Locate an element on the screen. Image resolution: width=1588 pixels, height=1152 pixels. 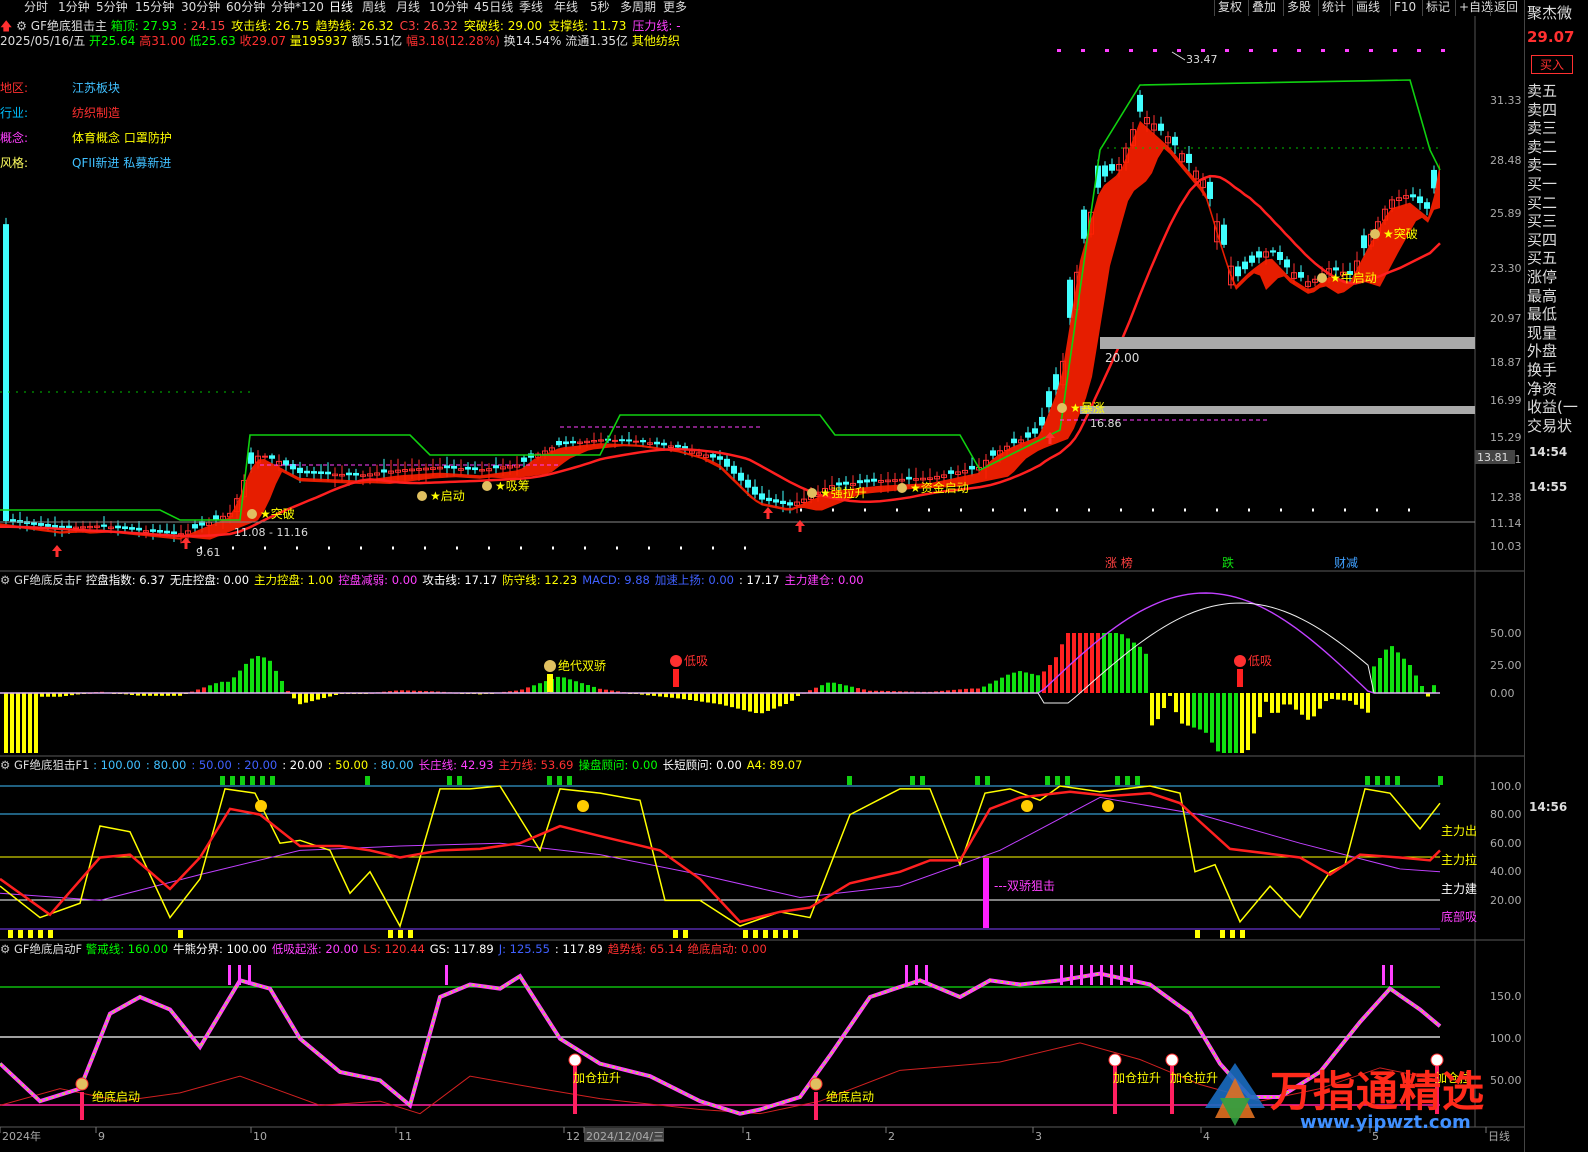
panel4-tick: 50.00 is located at coordinates (1506, 1080).